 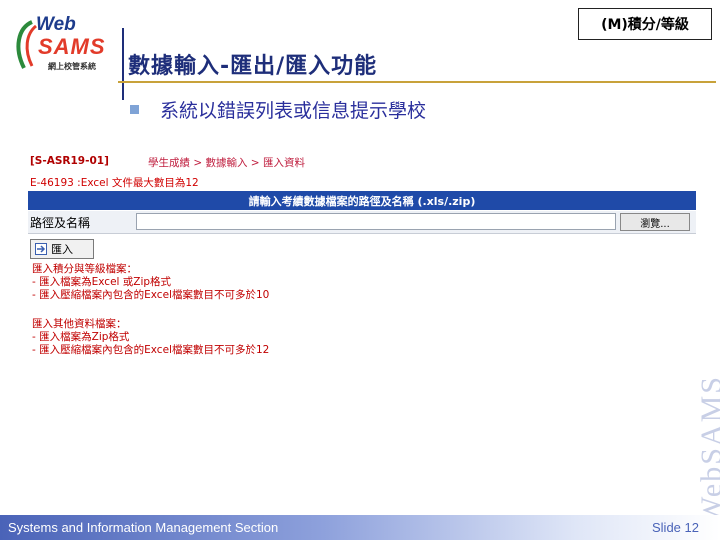 I want to click on import-arrow-icon, so click(x=41, y=249).